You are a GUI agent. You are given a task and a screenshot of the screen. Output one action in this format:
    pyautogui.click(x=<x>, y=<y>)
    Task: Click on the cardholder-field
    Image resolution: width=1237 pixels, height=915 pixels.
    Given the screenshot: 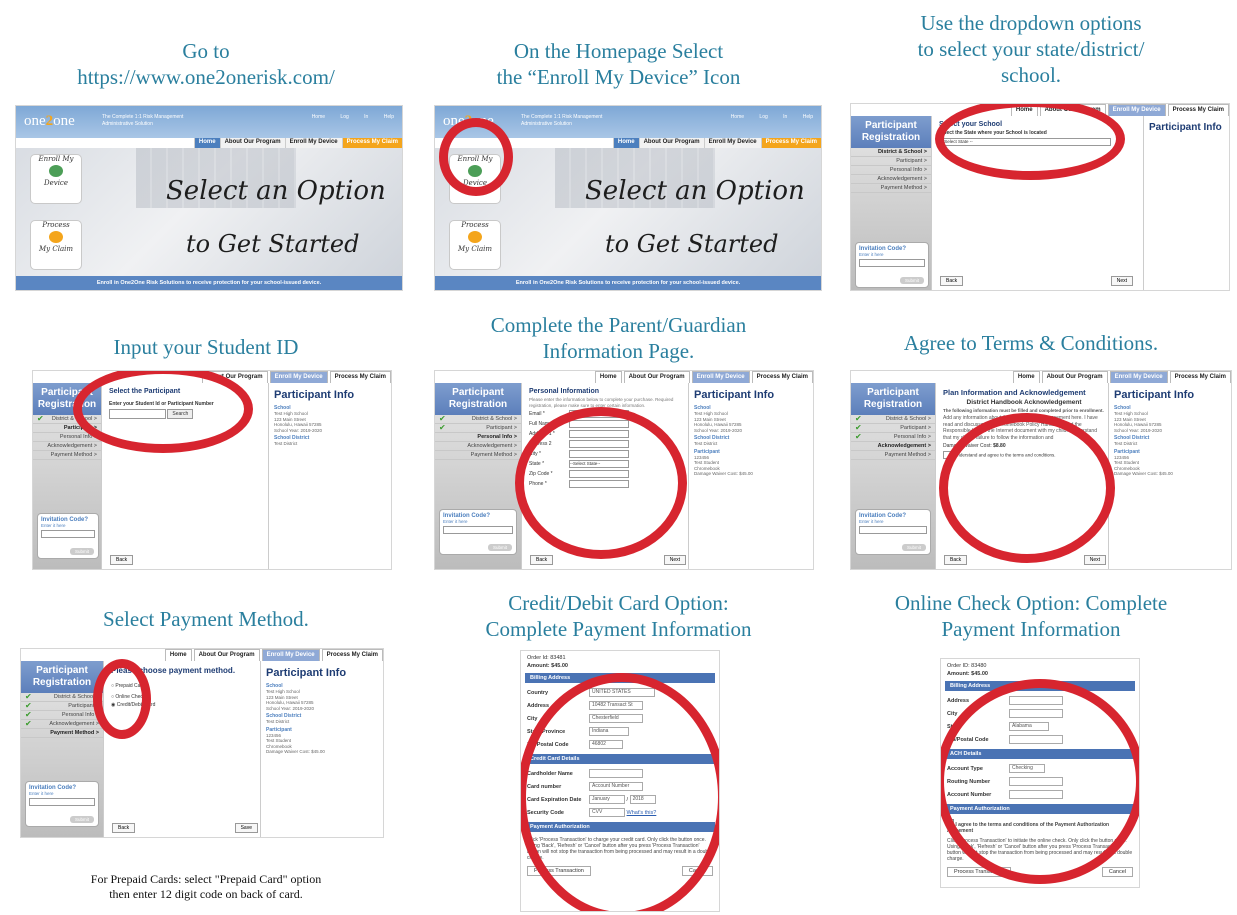 What is the action you would take?
    pyautogui.click(x=616, y=773)
    